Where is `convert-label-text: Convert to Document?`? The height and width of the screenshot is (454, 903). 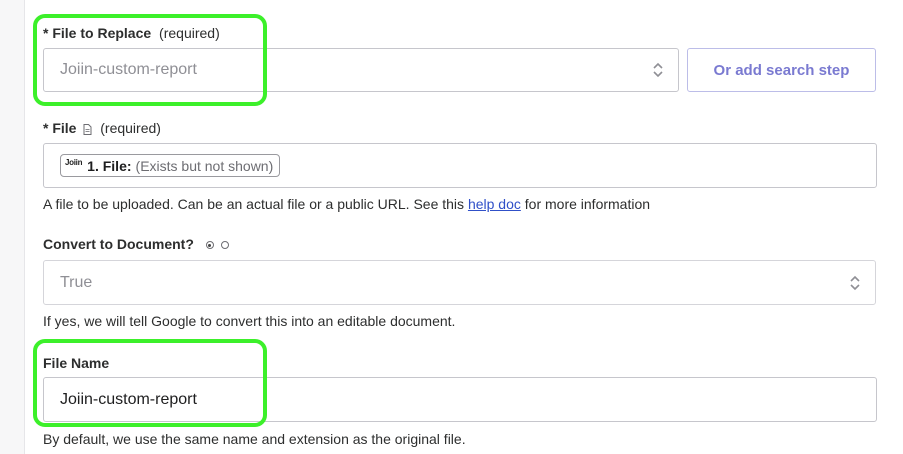
convert-label-text: Convert to Document? is located at coordinates (118, 244).